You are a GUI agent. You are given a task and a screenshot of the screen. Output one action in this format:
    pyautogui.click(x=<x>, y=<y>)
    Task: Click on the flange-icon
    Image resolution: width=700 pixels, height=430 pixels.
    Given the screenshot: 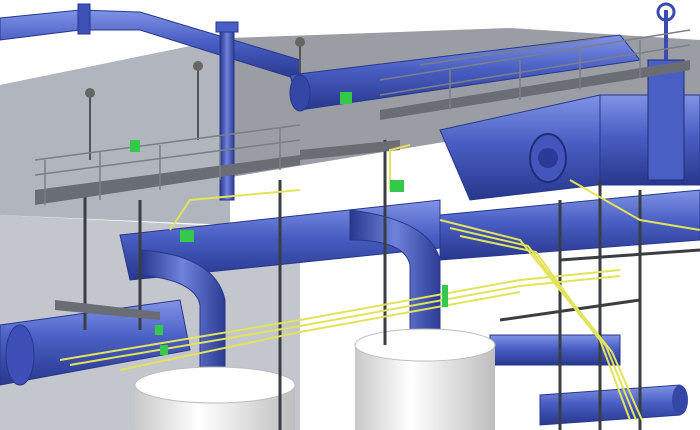 What is the action you would take?
    pyautogui.click(x=84, y=19)
    